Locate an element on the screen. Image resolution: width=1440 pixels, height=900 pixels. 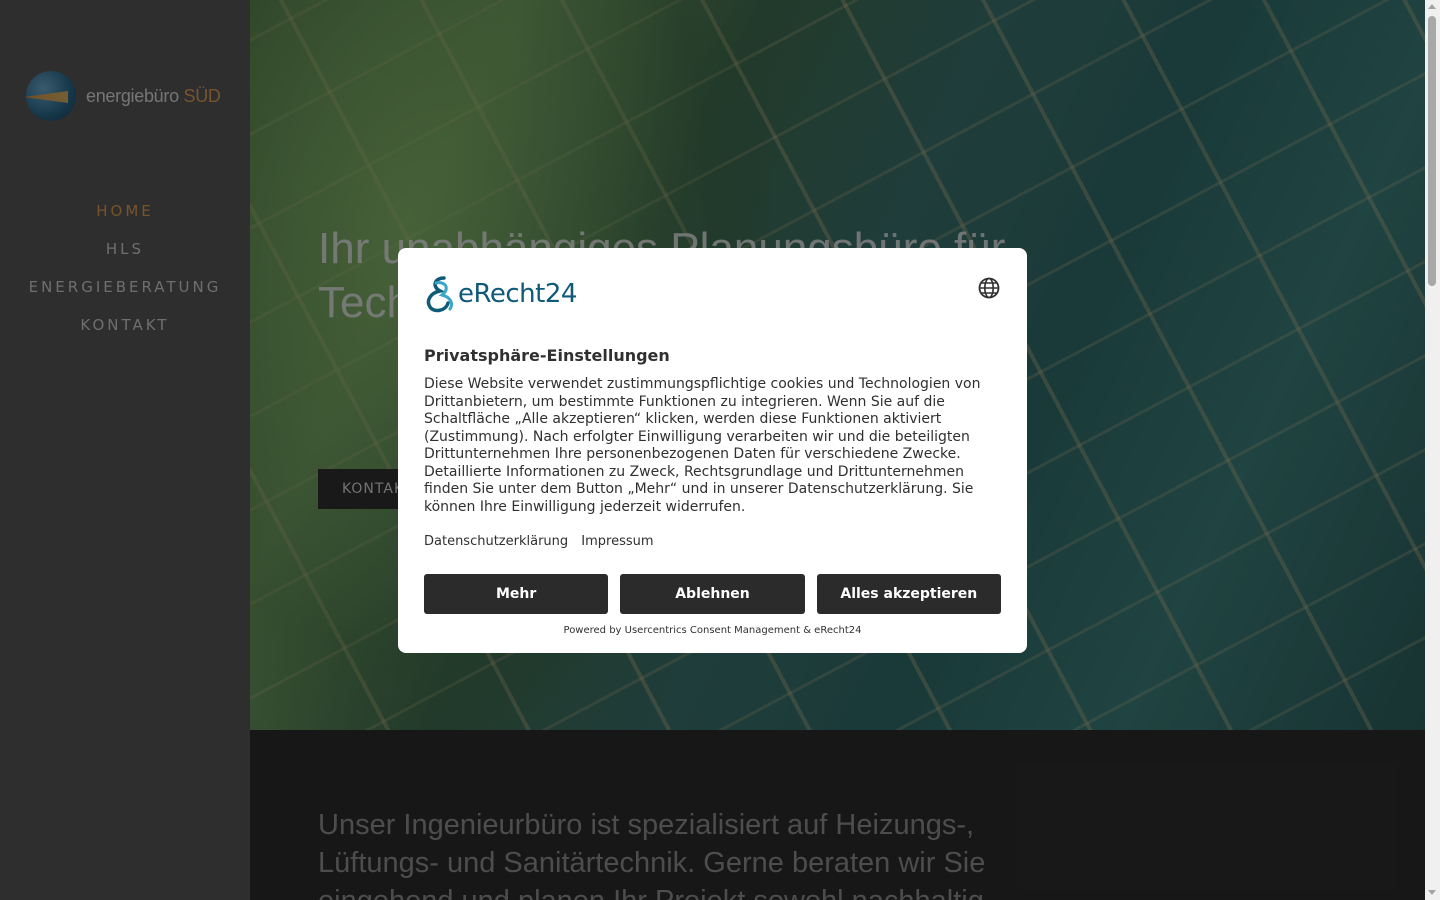
scroll-up-icon is located at coordinates (1432, 6).